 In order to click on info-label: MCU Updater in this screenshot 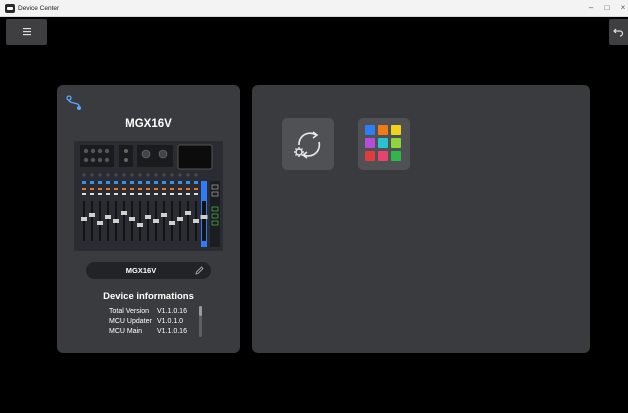, I will do `click(130, 321)`.